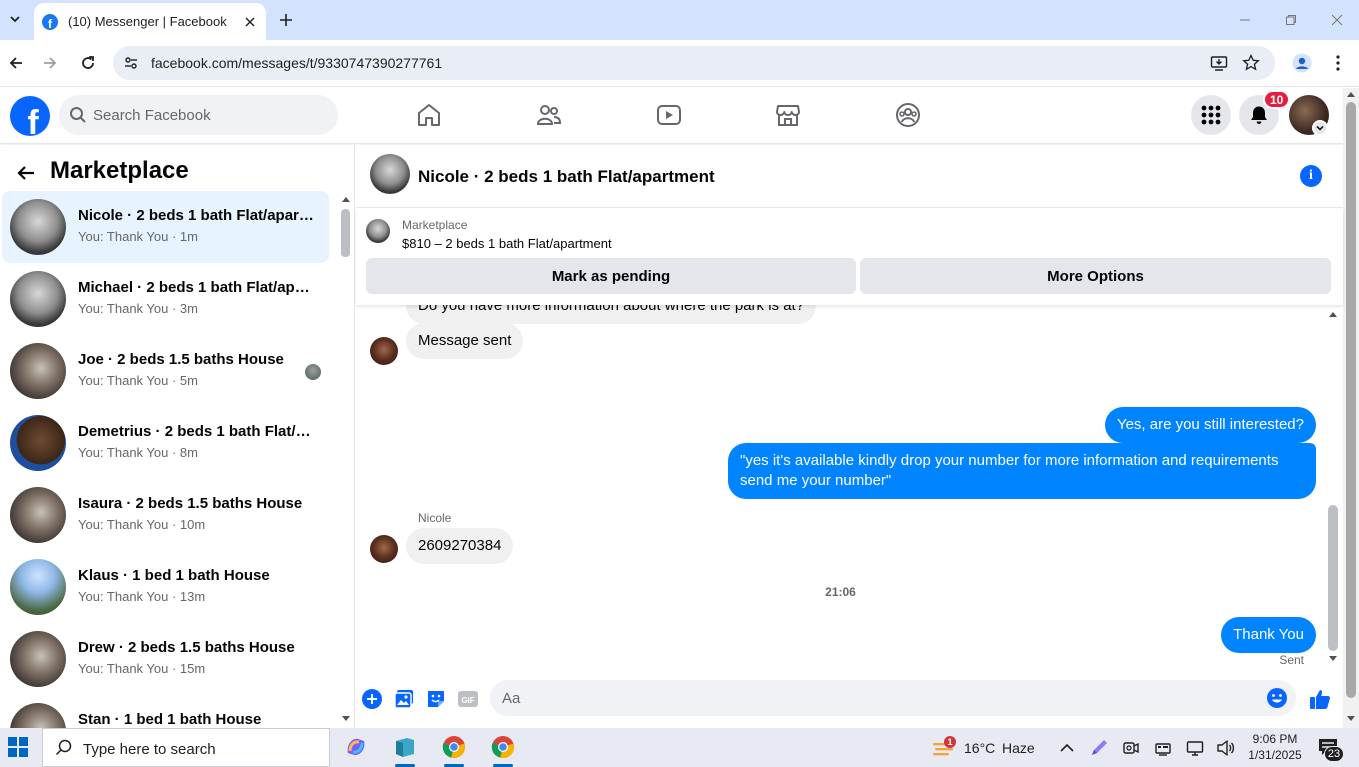 Image resolution: width=1359 pixels, height=767 pixels. What do you see at coordinates (454, 747) in the screenshot?
I see `taskbar-chrome` at bounding box center [454, 747].